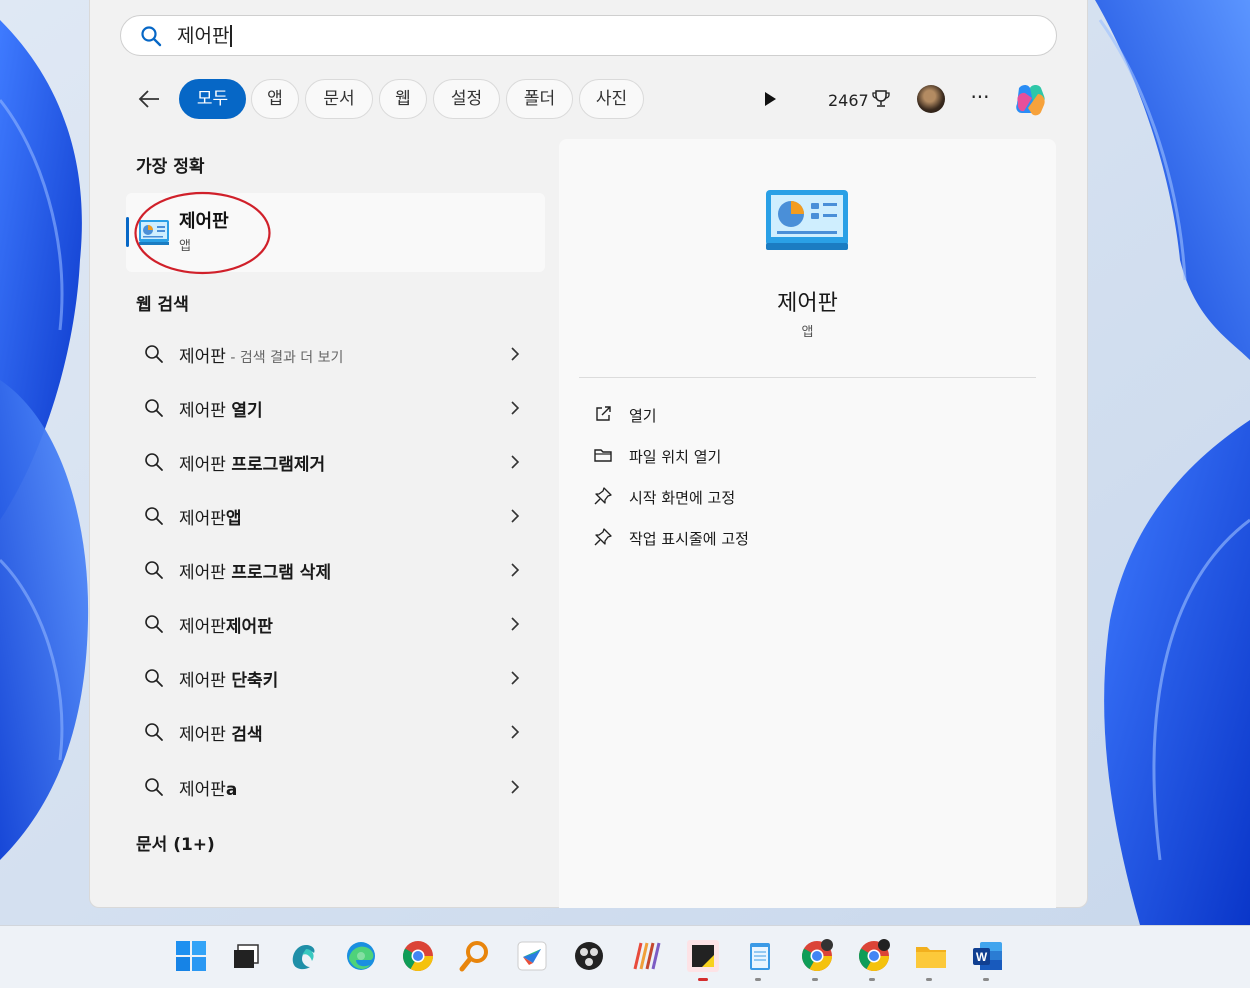 The image size is (1250, 988). I want to click on action-label: 작업 표시줄에 고정, so click(689, 539).